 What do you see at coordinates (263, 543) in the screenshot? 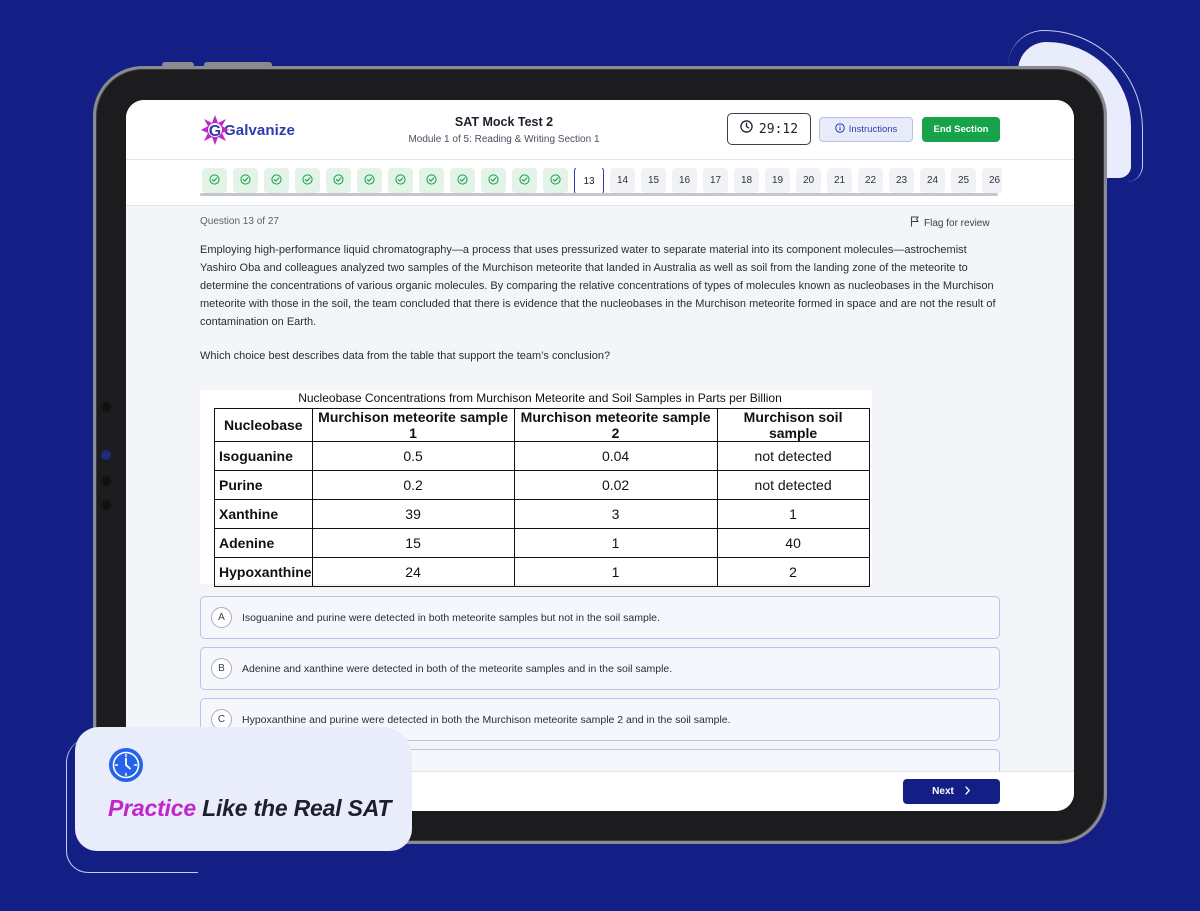
I see `table-cell: Adenine` at bounding box center [263, 543].